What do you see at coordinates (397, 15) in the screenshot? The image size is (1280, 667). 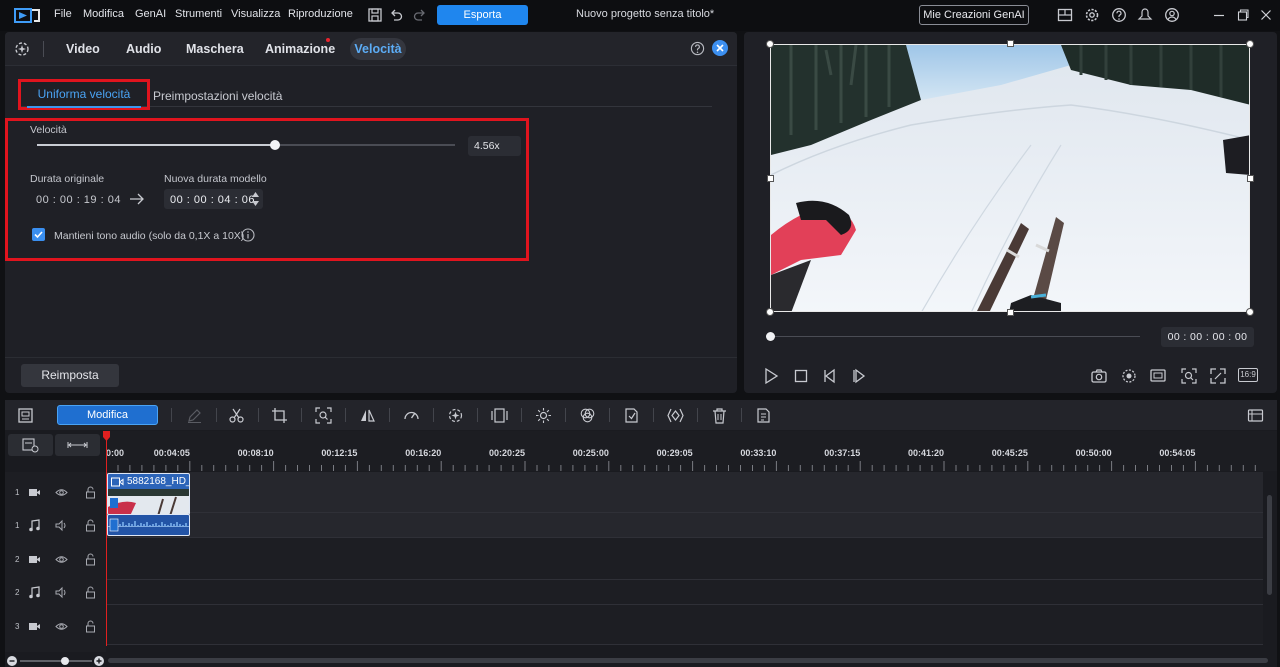 I see `undo-icon` at bounding box center [397, 15].